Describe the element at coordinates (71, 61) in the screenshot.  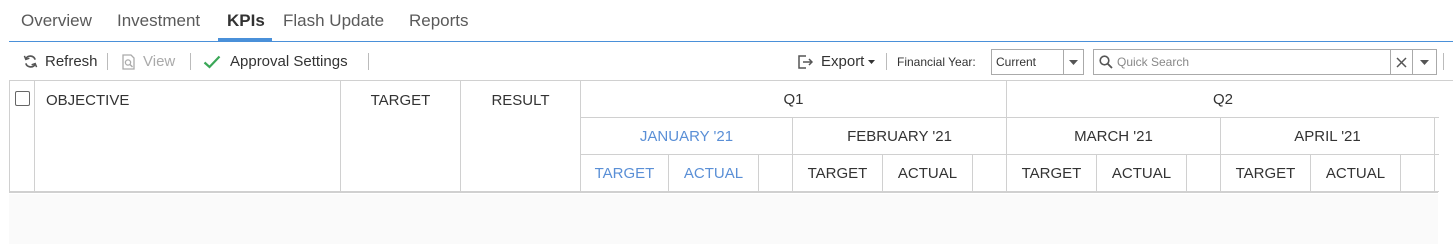
I see `refresh-label: Refresh` at that location.